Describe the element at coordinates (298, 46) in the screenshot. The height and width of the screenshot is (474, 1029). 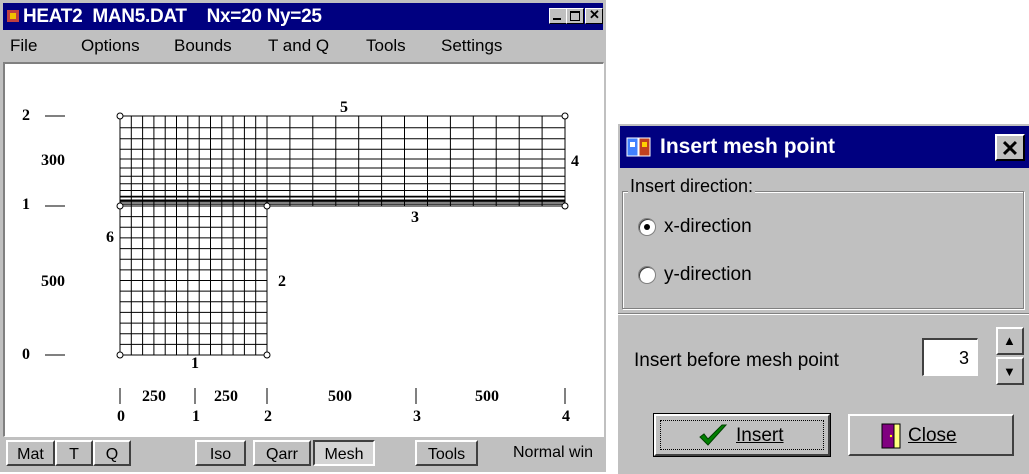
I see `menu-t-and-q: T and Q` at that location.